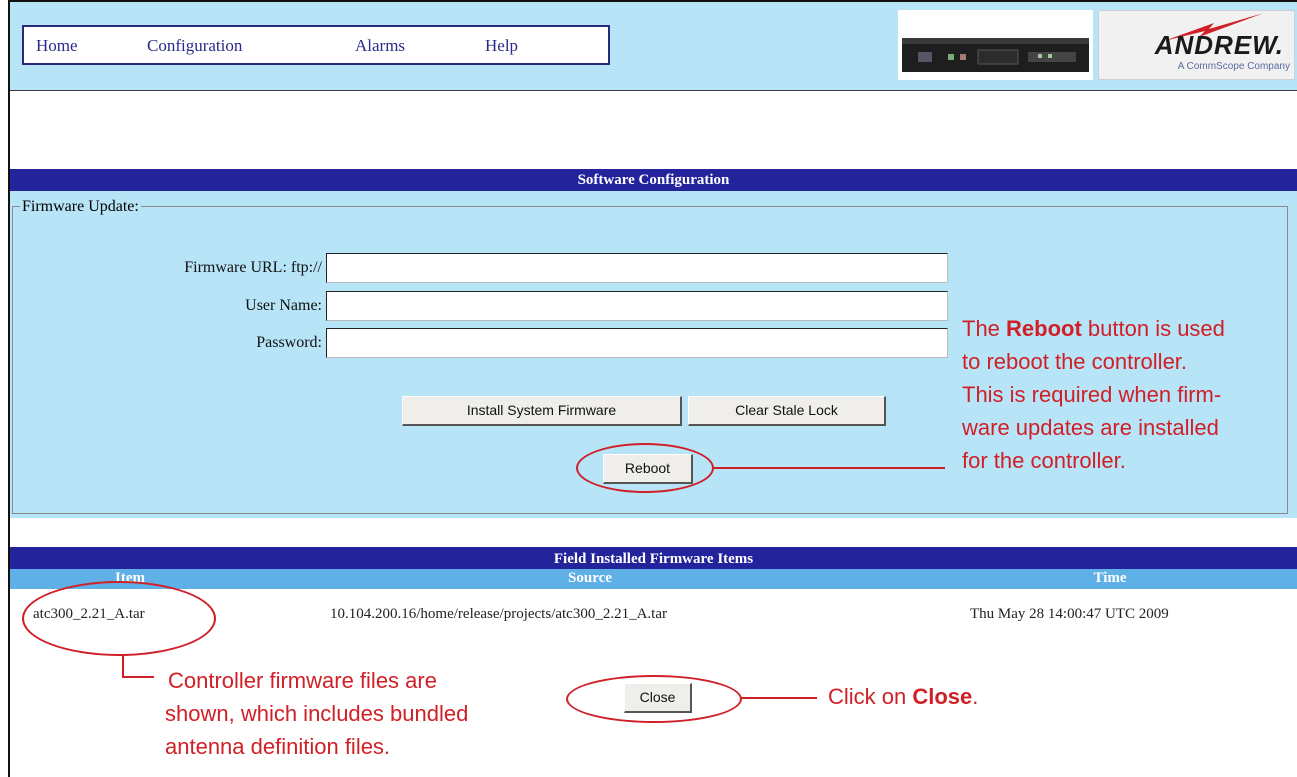  Describe the element at coordinates (637, 268) in the screenshot. I see `firmware-url-input` at that location.